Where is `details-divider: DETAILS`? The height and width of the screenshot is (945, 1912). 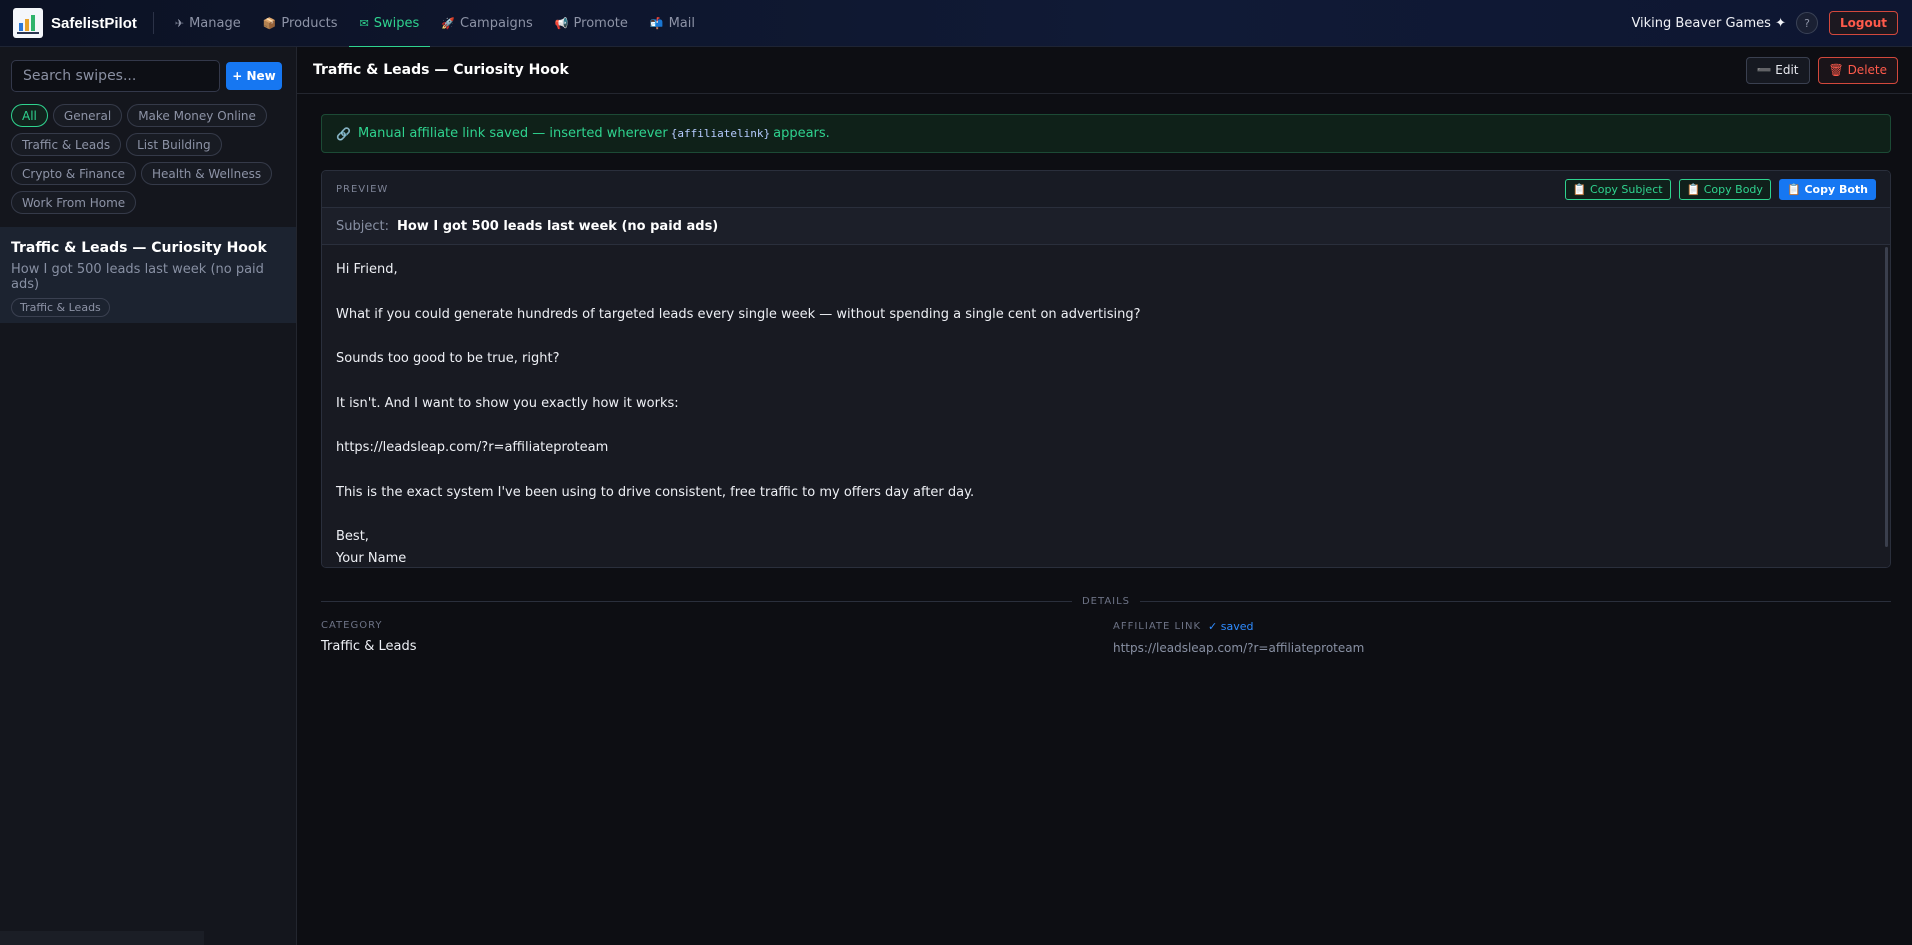 details-divider: DETAILS is located at coordinates (1106, 601).